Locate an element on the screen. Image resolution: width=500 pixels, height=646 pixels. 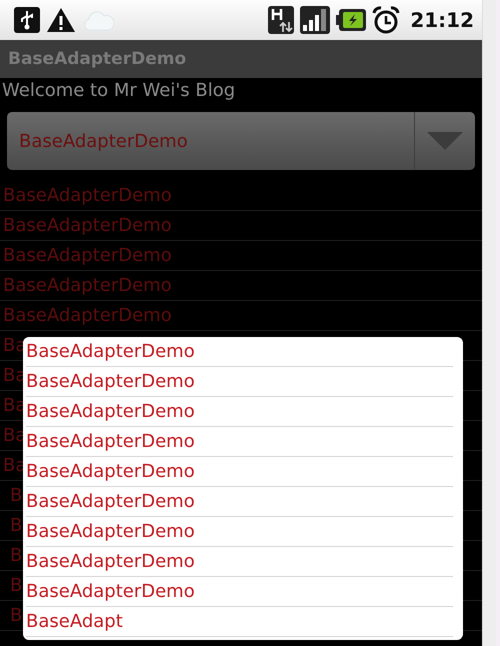
warning-icon is located at coordinates (61, 20).